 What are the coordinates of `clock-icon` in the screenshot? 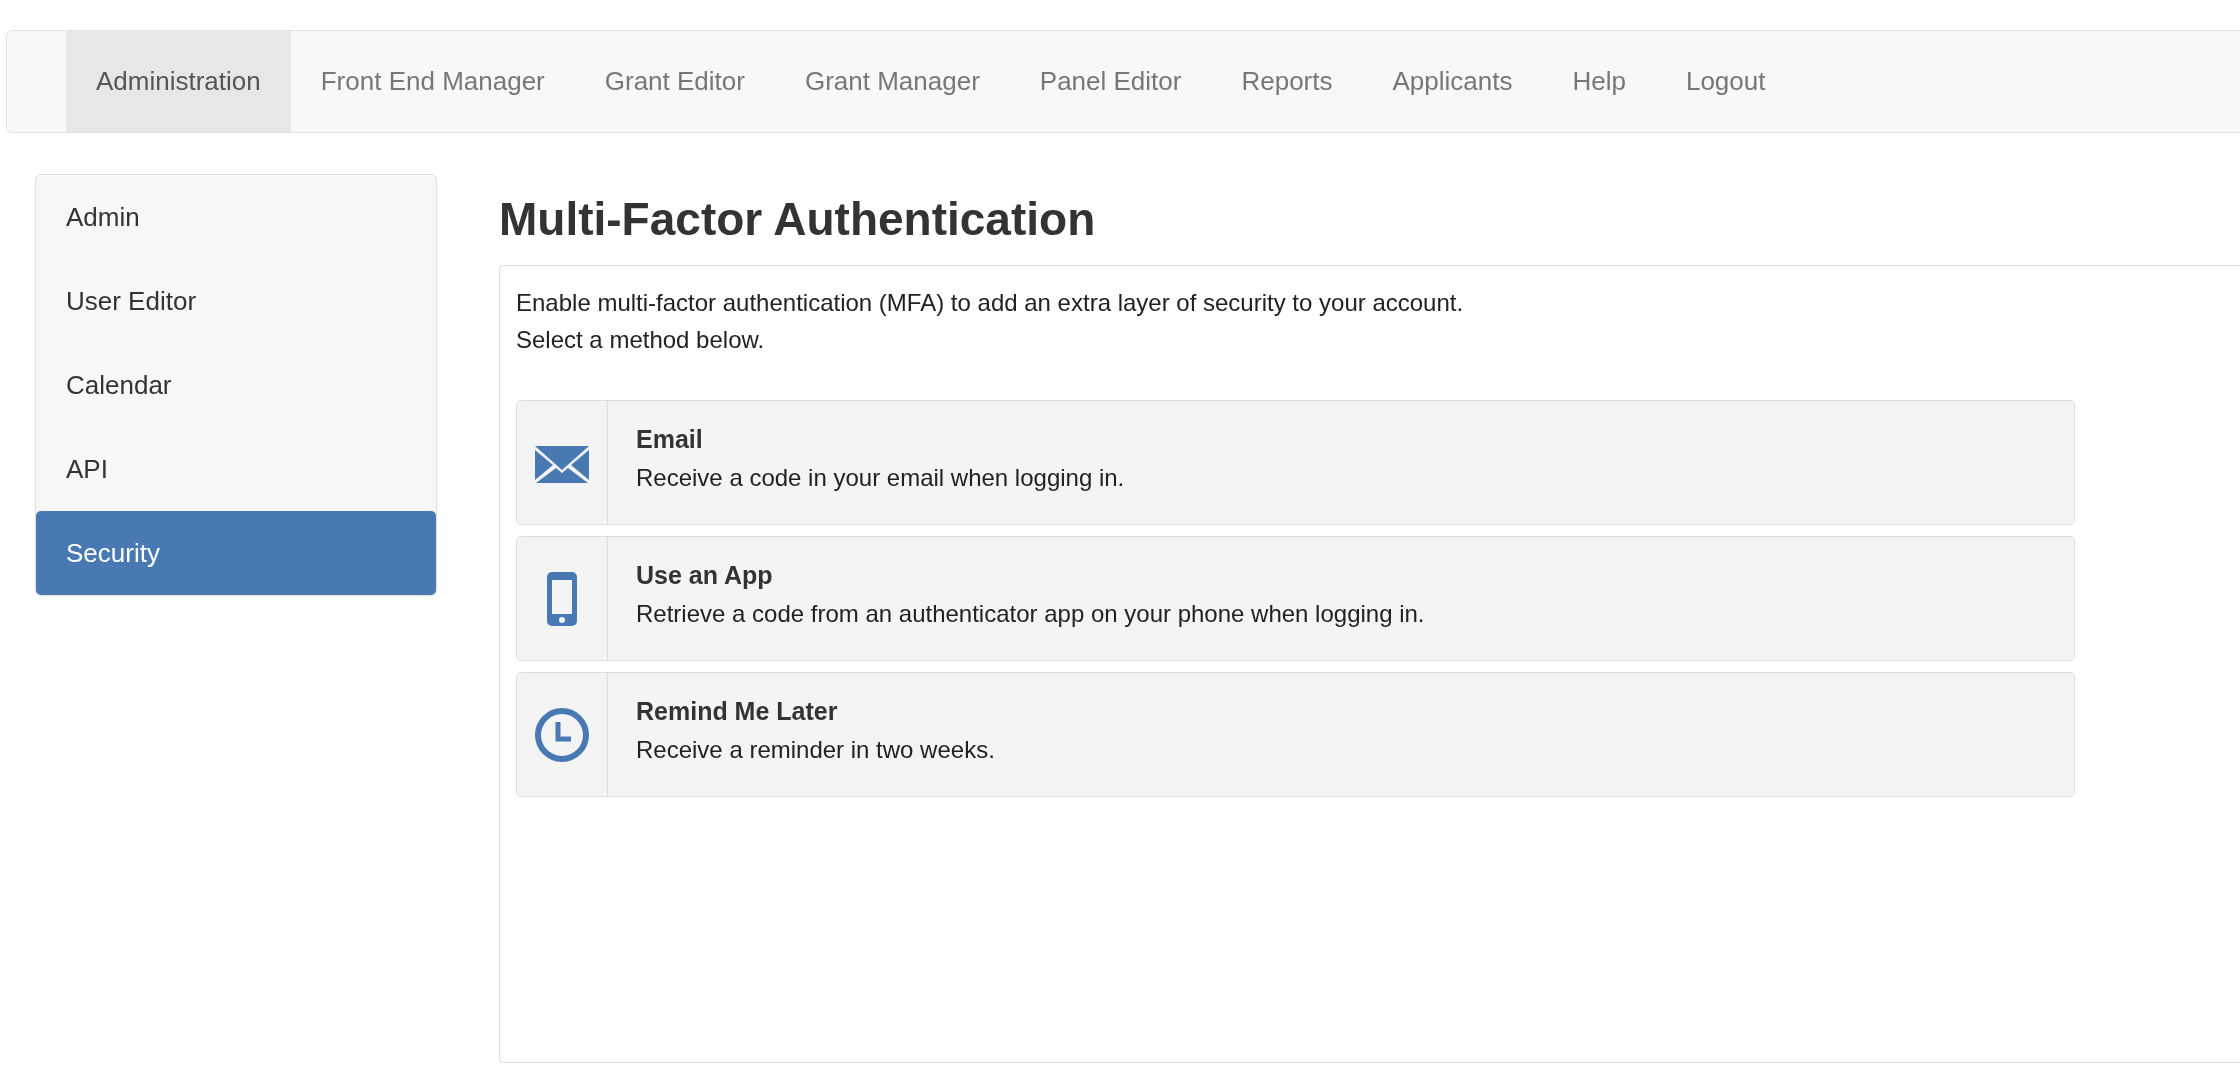 It's located at (562, 734).